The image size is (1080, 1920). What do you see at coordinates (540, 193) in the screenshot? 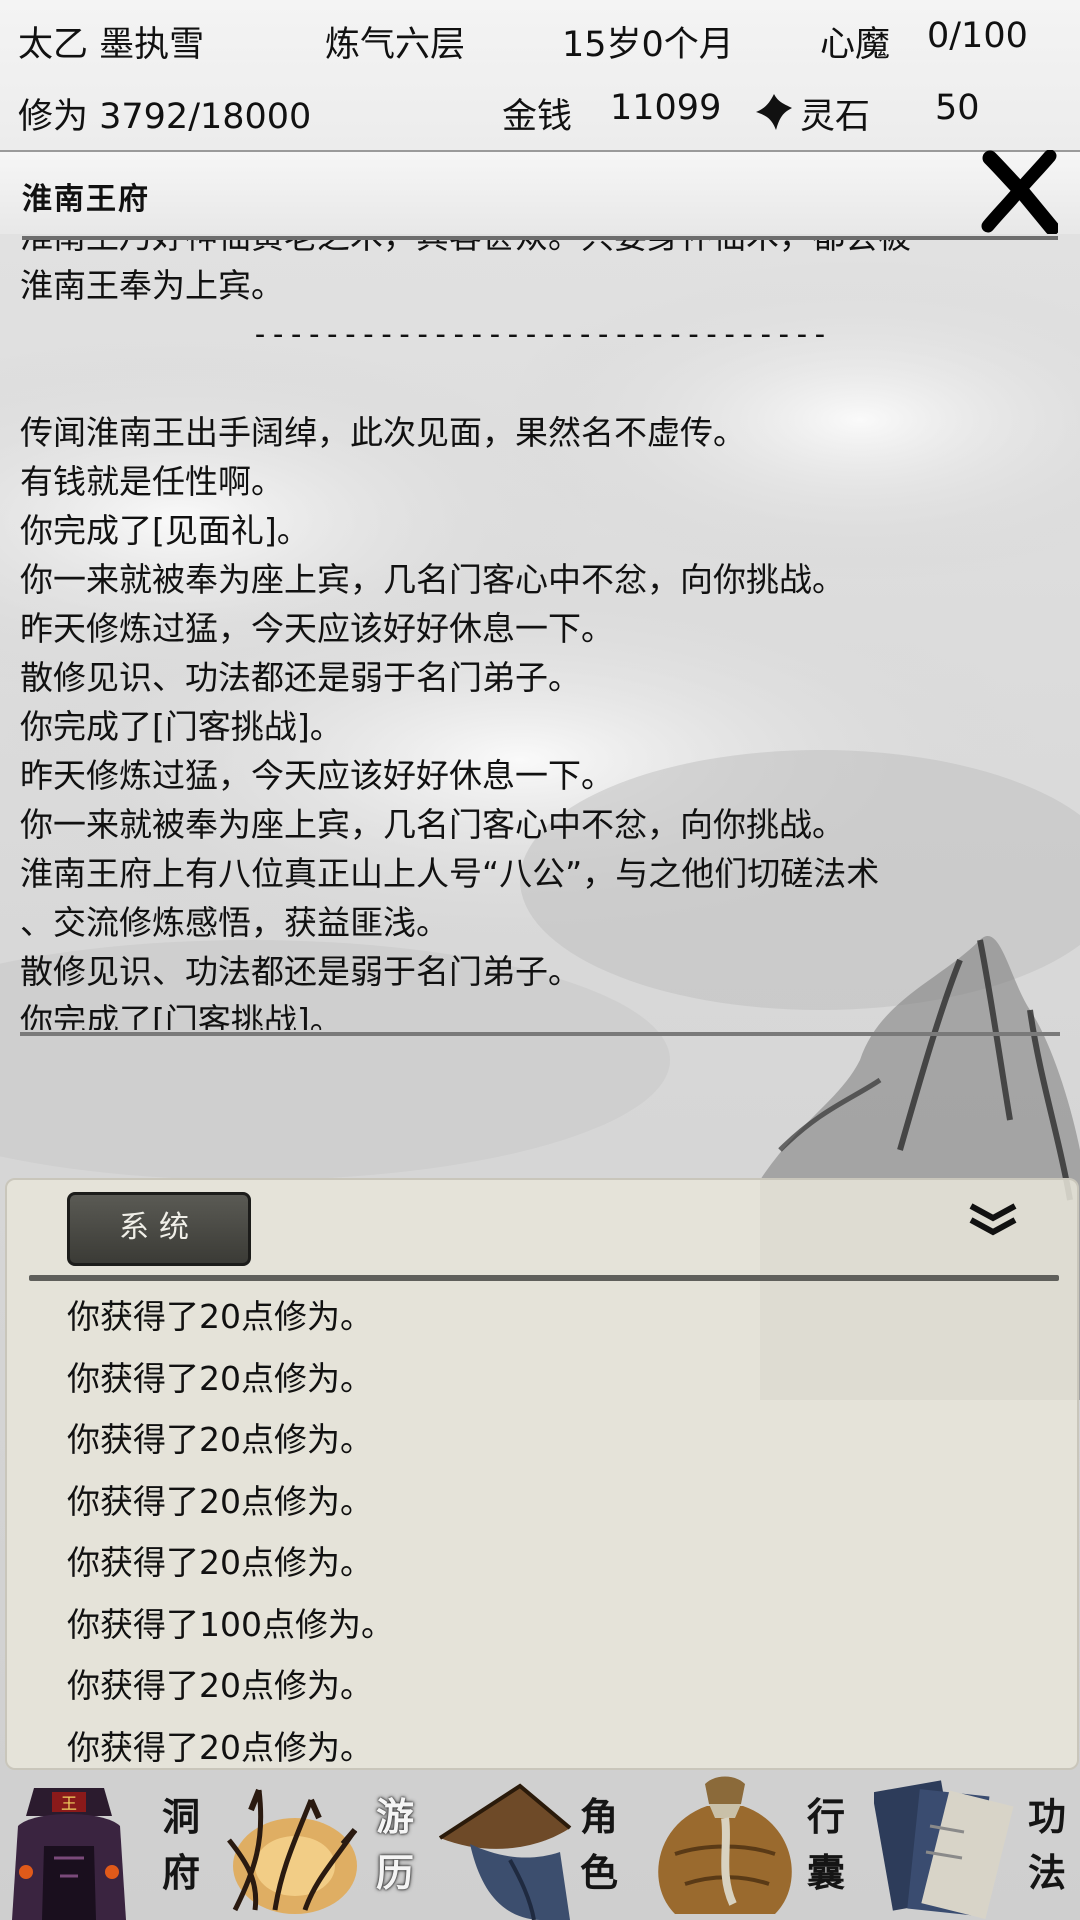
I see `event-title-bar: 淮南王府` at bounding box center [540, 193].